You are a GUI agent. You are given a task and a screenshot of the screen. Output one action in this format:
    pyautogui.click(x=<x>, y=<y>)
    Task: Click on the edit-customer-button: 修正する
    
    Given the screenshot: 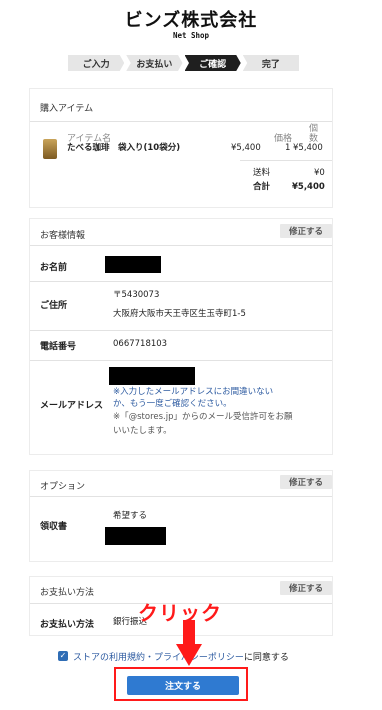 What is the action you would take?
    pyautogui.click(x=306, y=231)
    